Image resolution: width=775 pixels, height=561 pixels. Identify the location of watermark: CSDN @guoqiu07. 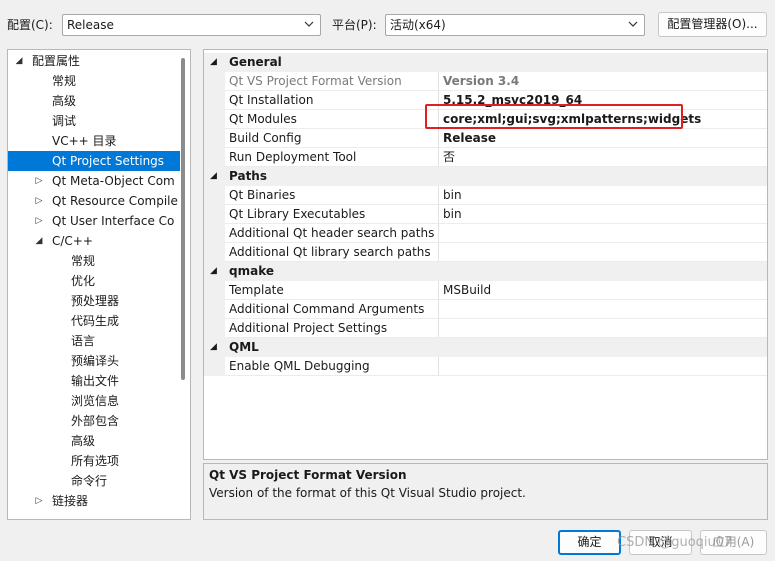
(675, 542).